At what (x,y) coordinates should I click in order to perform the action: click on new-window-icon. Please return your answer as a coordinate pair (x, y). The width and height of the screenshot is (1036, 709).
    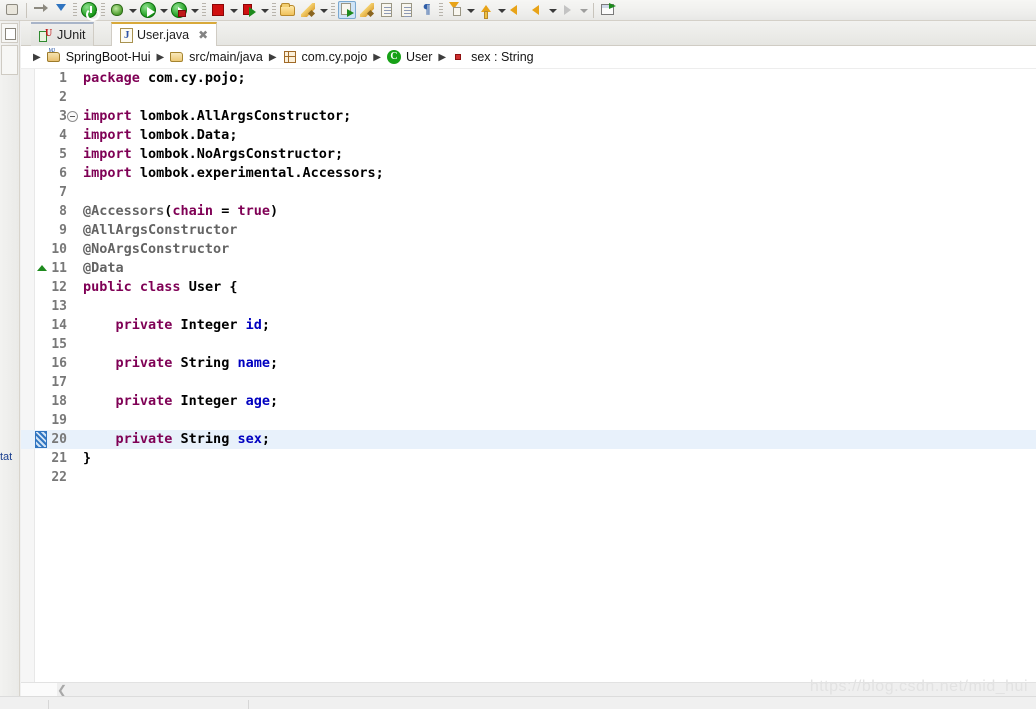
    Looking at the image, I should click on (608, 10).